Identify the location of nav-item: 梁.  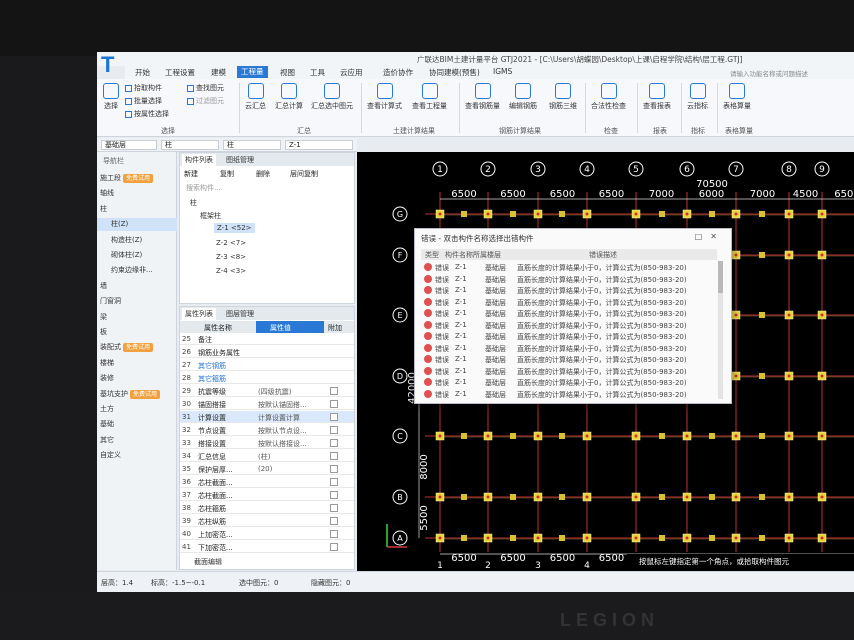
(137, 317).